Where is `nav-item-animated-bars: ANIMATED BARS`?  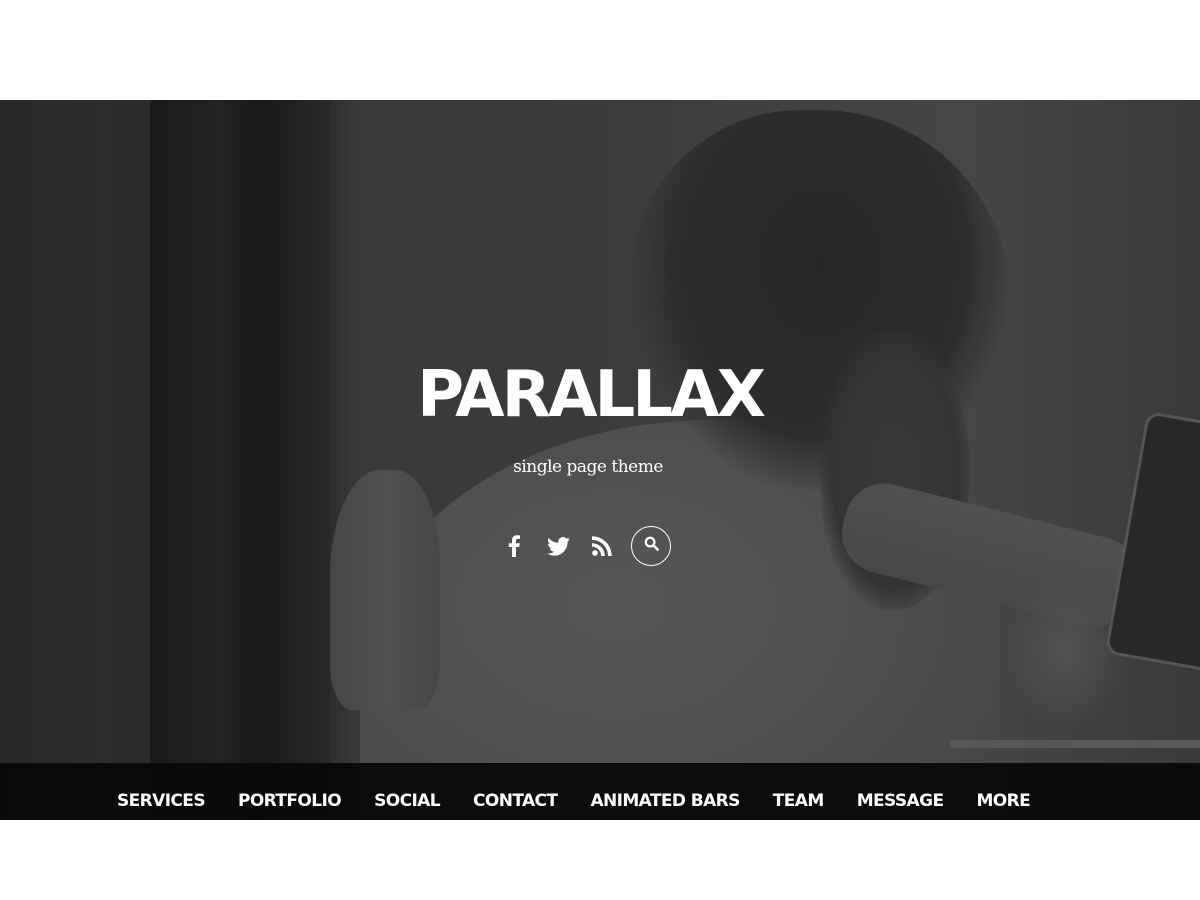 nav-item-animated-bars: ANIMATED BARS is located at coordinates (665, 801).